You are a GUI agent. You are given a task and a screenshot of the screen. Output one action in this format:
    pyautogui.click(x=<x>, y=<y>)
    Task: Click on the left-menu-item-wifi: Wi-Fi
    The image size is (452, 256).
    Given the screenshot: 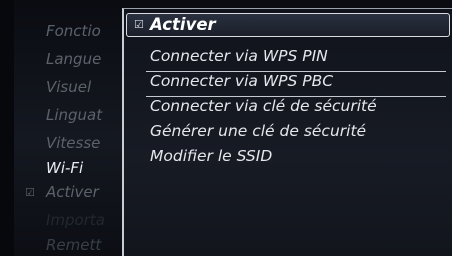 What is the action you would take?
    pyautogui.click(x=64, y=168)
    